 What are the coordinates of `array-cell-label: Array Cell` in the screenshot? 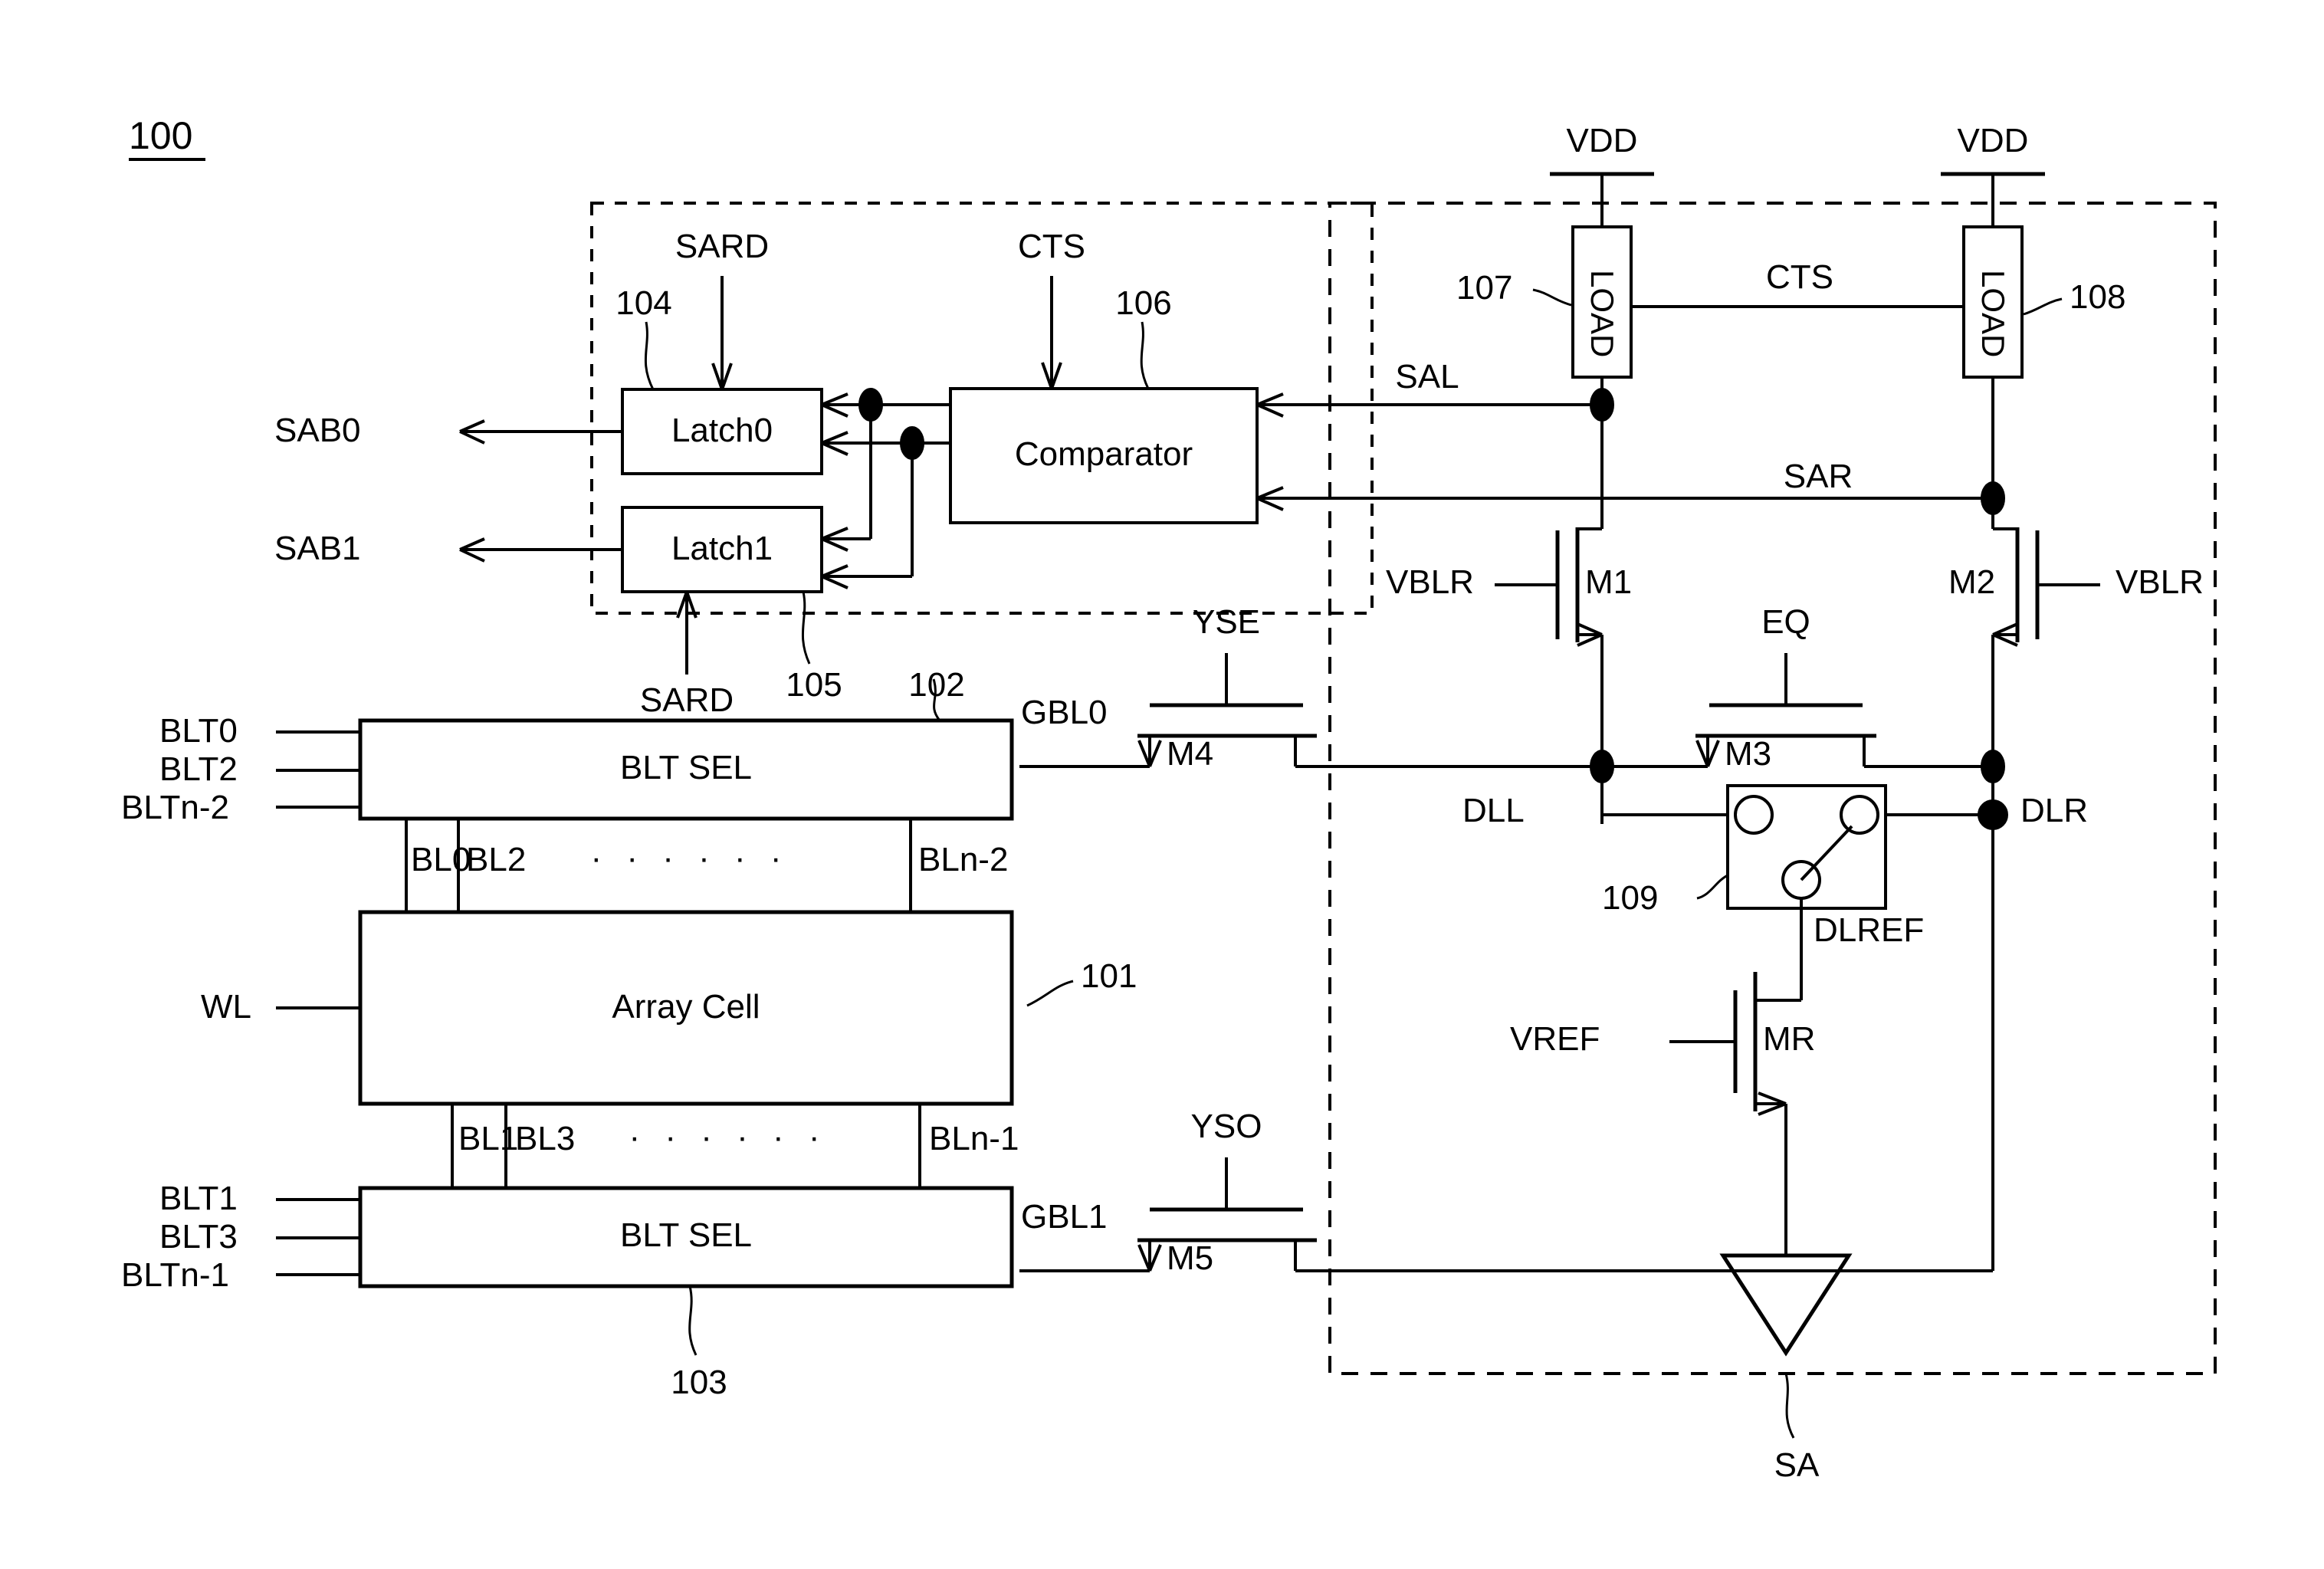 It's located at (686, 1007).